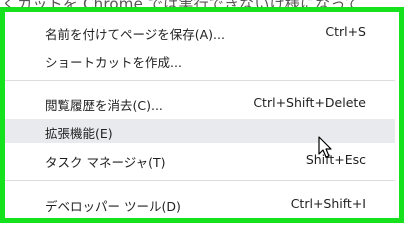 This screenshot has height=240, width=404. Describe the element at coordinates (200, 204) in the screenshot. I see `menu-item-developer-tools: デベロッパー ツール(D) Ctrl+Shift+I` at that location.